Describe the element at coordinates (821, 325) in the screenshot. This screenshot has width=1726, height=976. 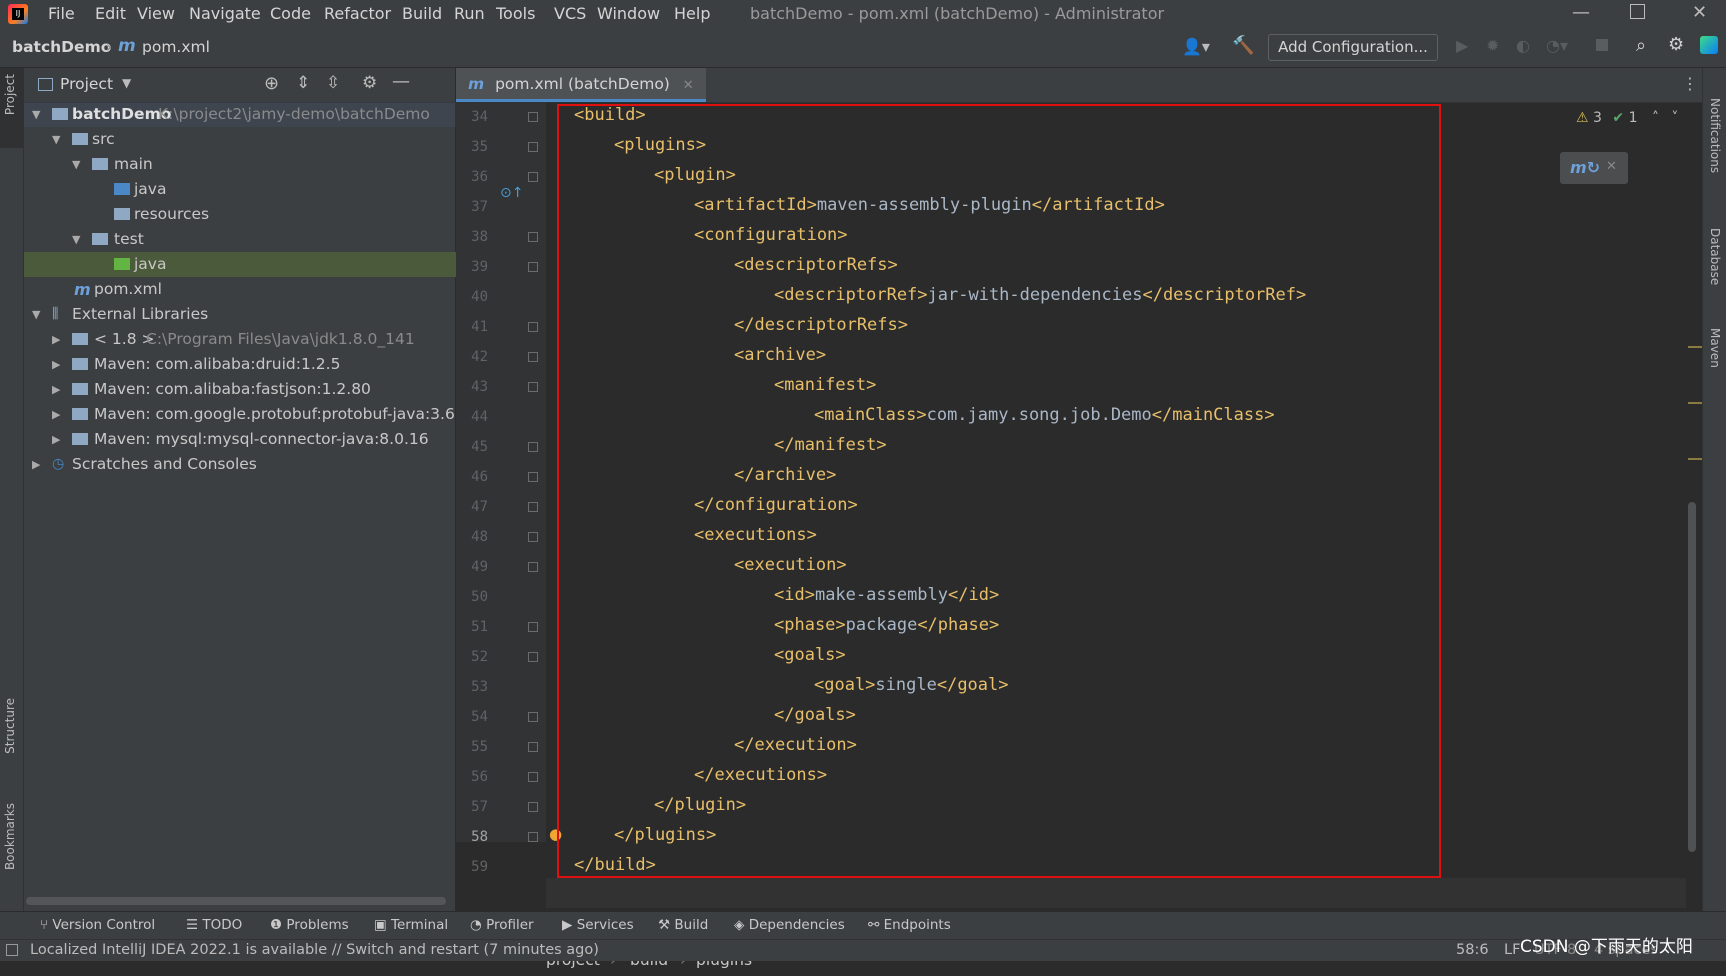
I see `code-line: </descriptorRefs>` at that location.